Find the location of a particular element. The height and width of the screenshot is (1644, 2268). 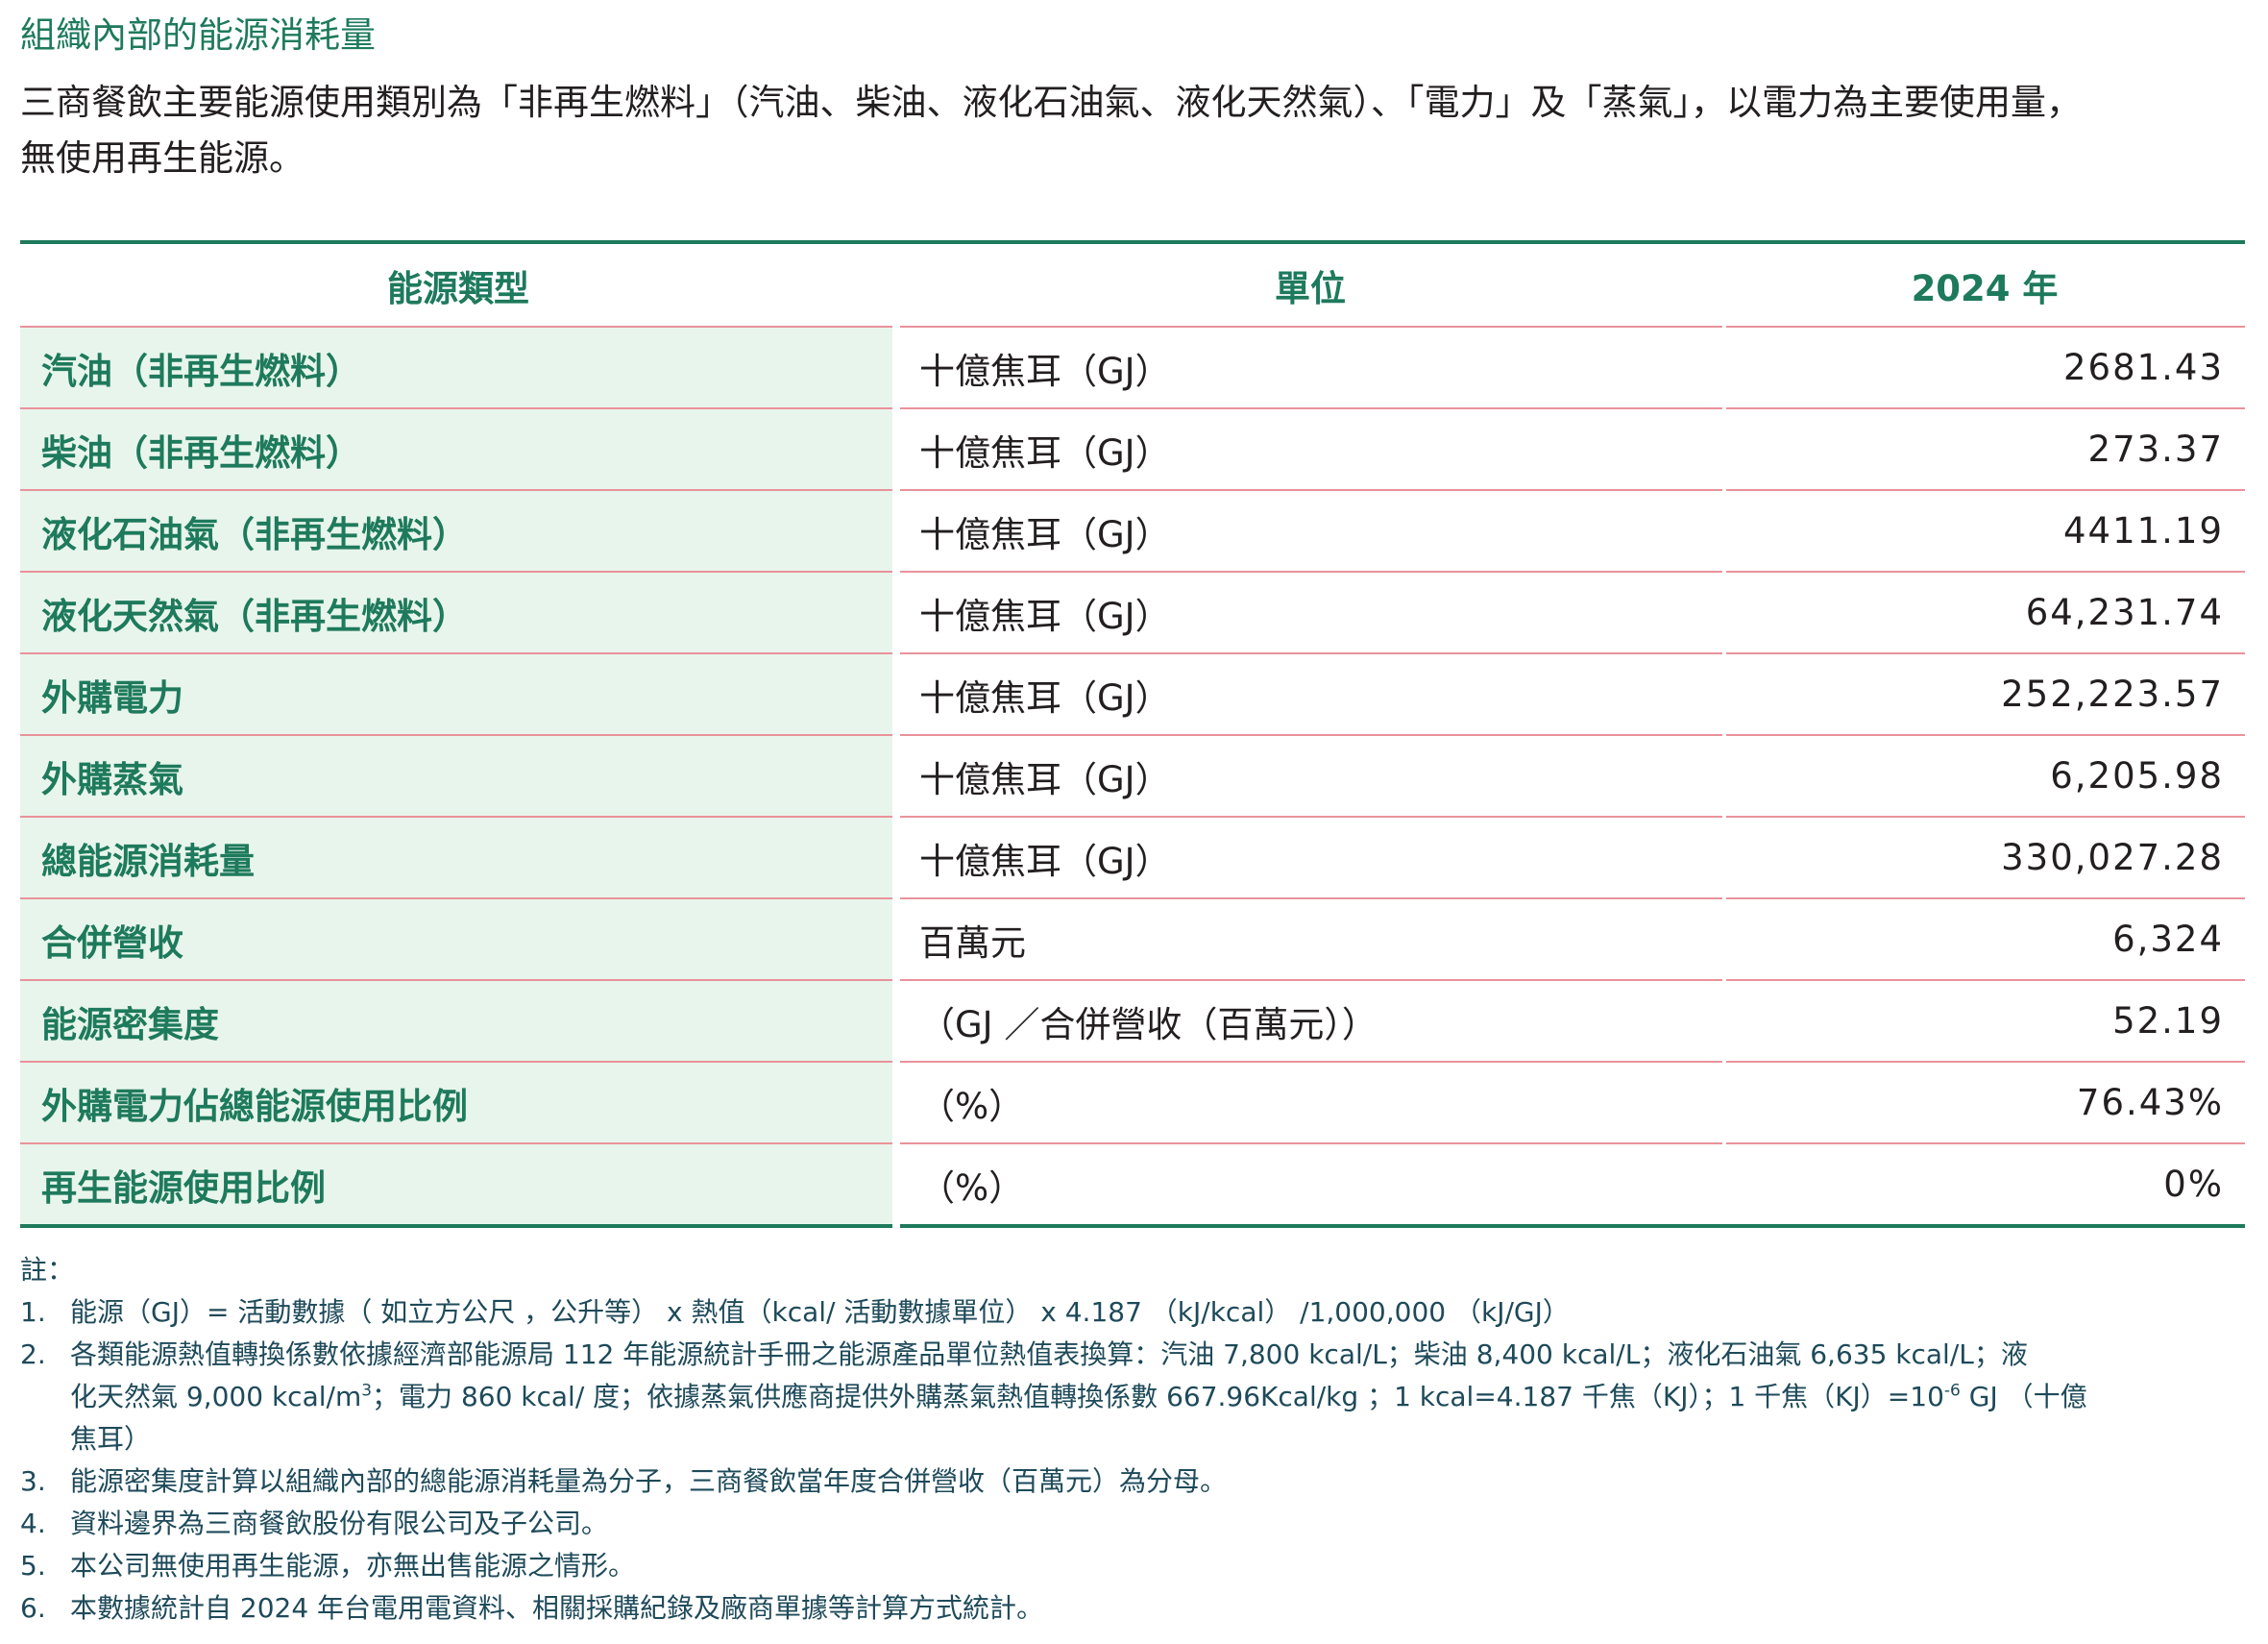

value-cell: 6,324 is located at coordinates (1984, 939).